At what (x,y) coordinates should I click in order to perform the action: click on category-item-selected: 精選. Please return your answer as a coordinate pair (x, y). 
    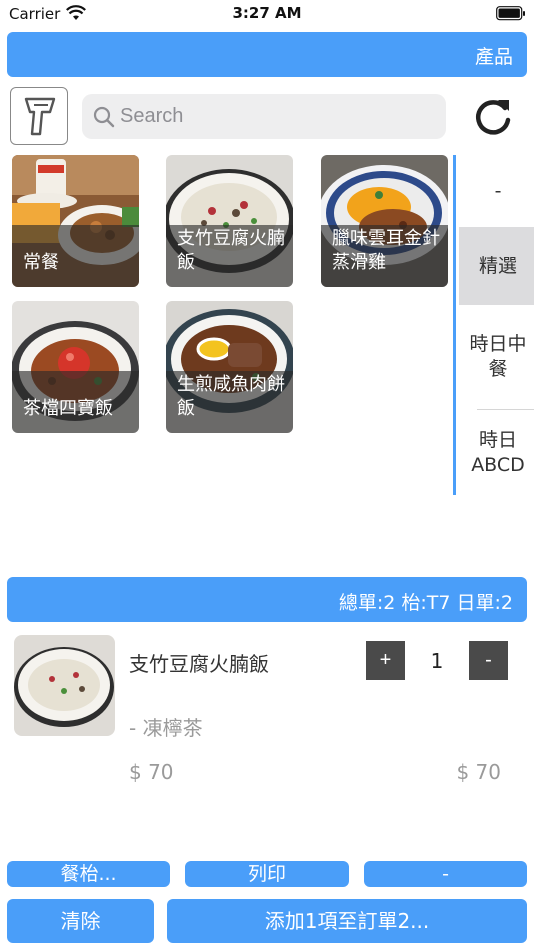
    Looking at the image, I should click on (496, 266).